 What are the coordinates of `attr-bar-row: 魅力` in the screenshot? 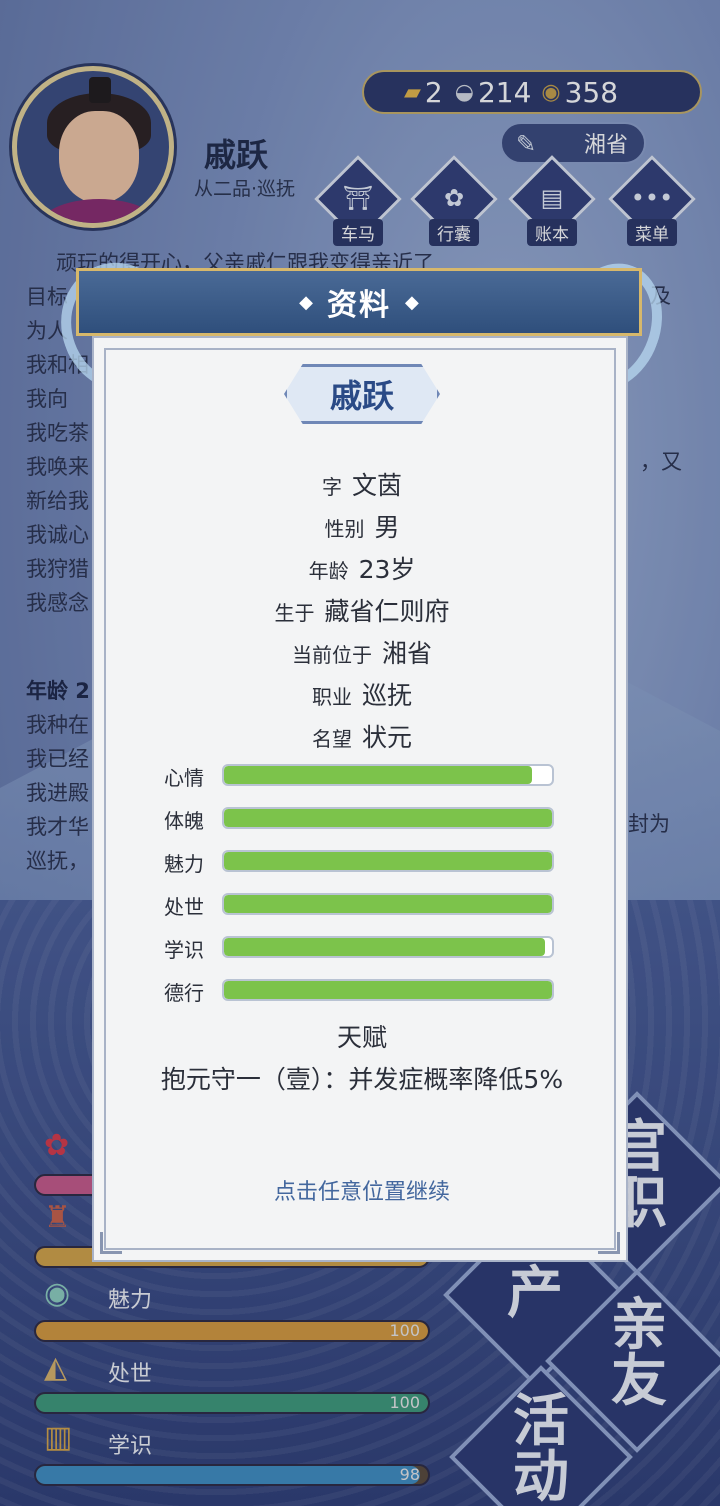 It's located at (364, 862).